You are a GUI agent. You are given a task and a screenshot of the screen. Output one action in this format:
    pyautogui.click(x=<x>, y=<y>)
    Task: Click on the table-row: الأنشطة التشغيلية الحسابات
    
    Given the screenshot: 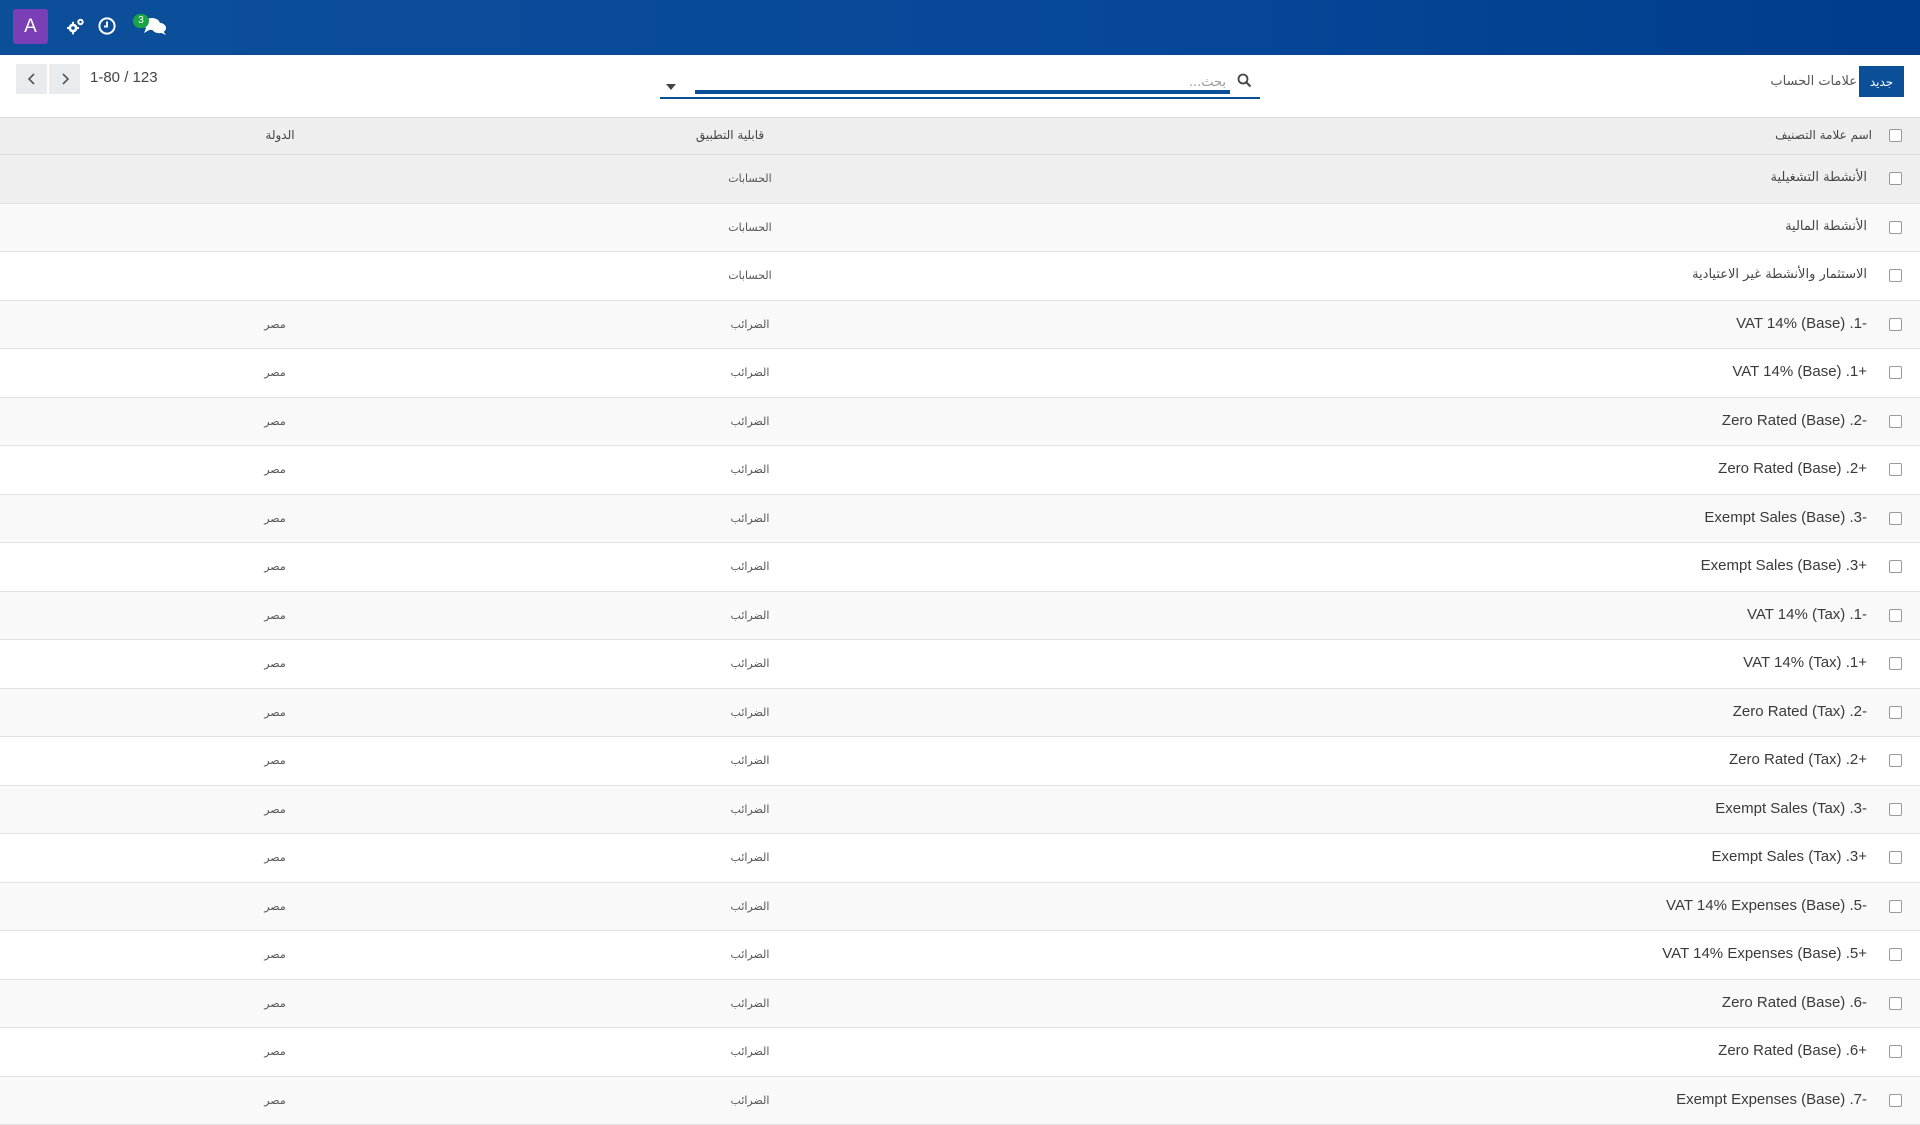 What is the action you would take?
    pyautogui.click(x=960, y=179)
    